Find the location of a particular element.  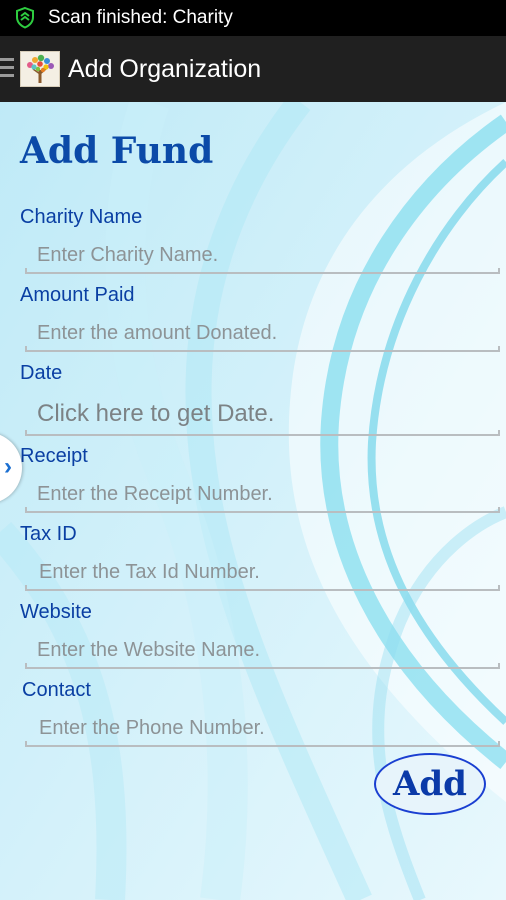

charity-name-label: Charity Name is located at coordinates (81, 217).